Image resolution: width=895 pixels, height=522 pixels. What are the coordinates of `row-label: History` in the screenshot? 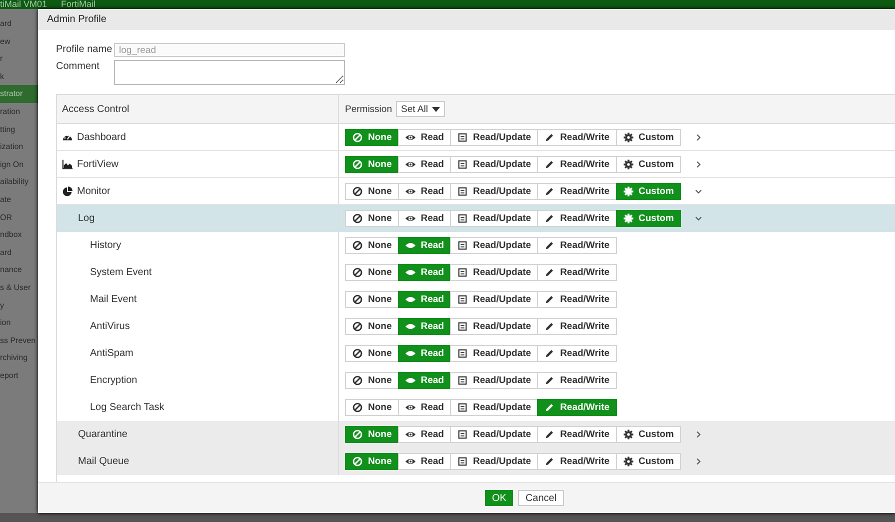 It's located at (106, 245).